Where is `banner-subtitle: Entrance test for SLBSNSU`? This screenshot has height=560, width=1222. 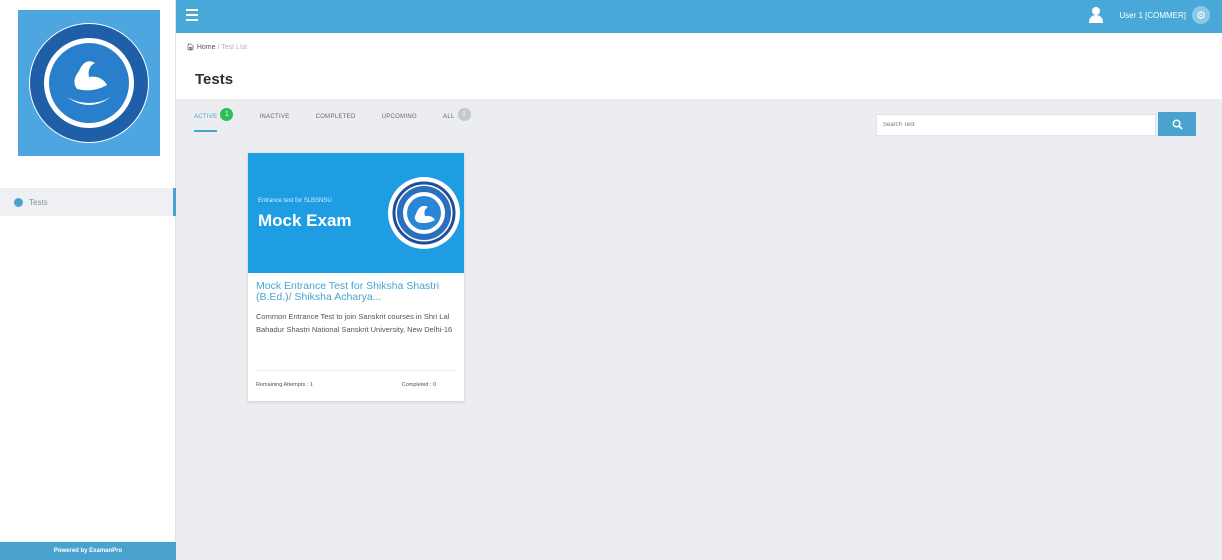
banner-subtitle: Entrance test for SLBSNSU is located at coordinates (295, 201).